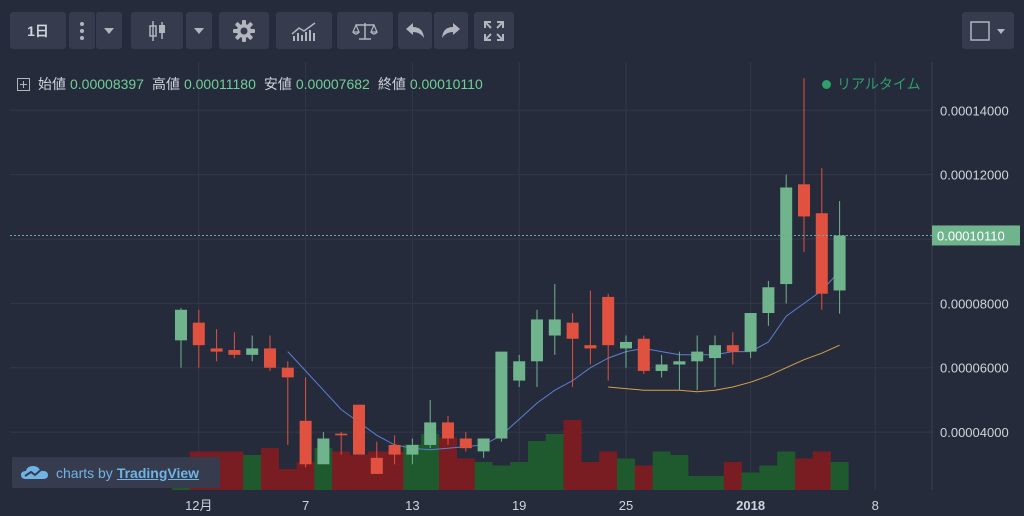  Describe the element at coordinates (974, 432) in the screenshot. I see `y-tick-label: 0.00004000` at that location.